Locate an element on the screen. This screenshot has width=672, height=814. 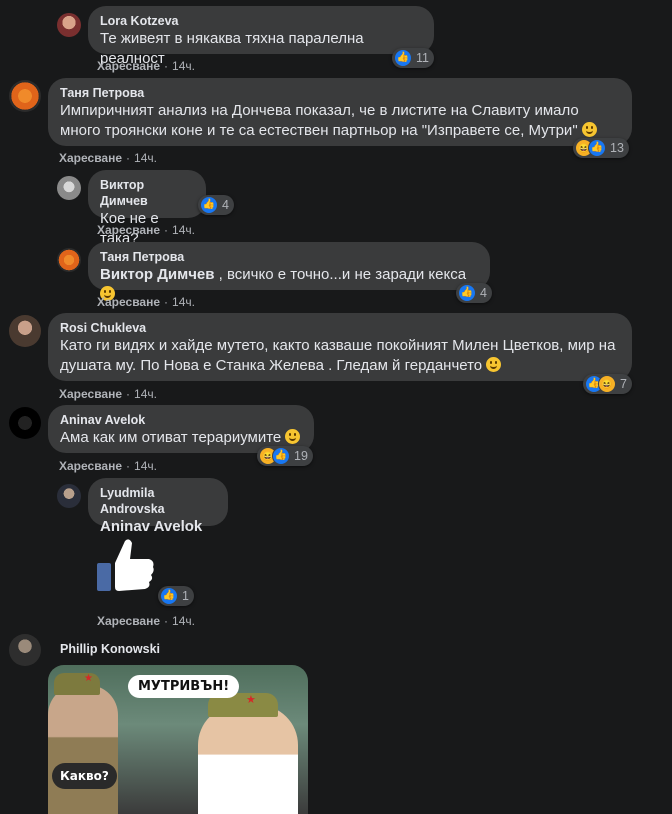
comment-text: Ама как им отиват терариумите is located at coordinates (180, 437).